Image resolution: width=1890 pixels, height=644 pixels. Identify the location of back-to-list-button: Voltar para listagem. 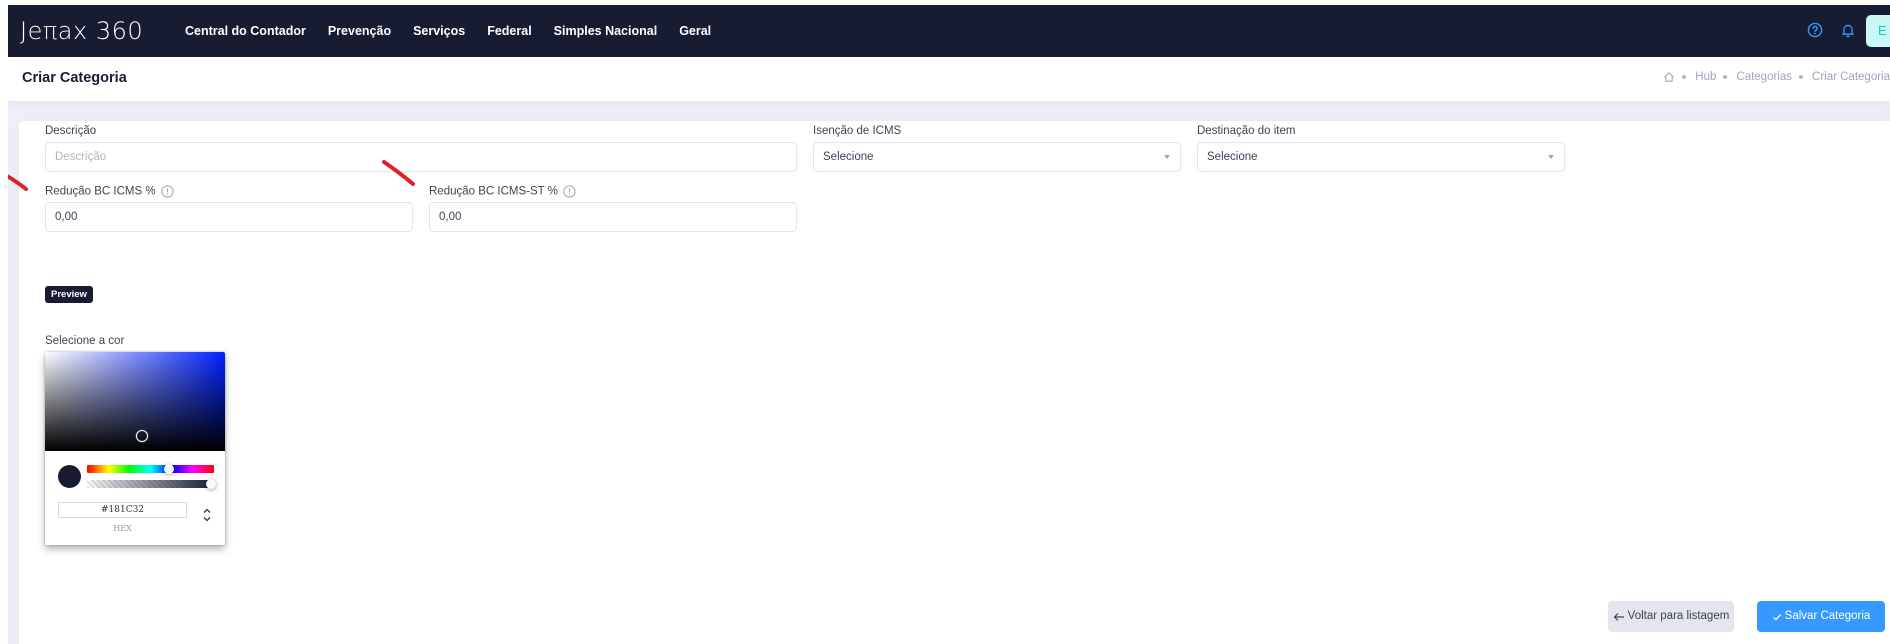
(1671, 616).